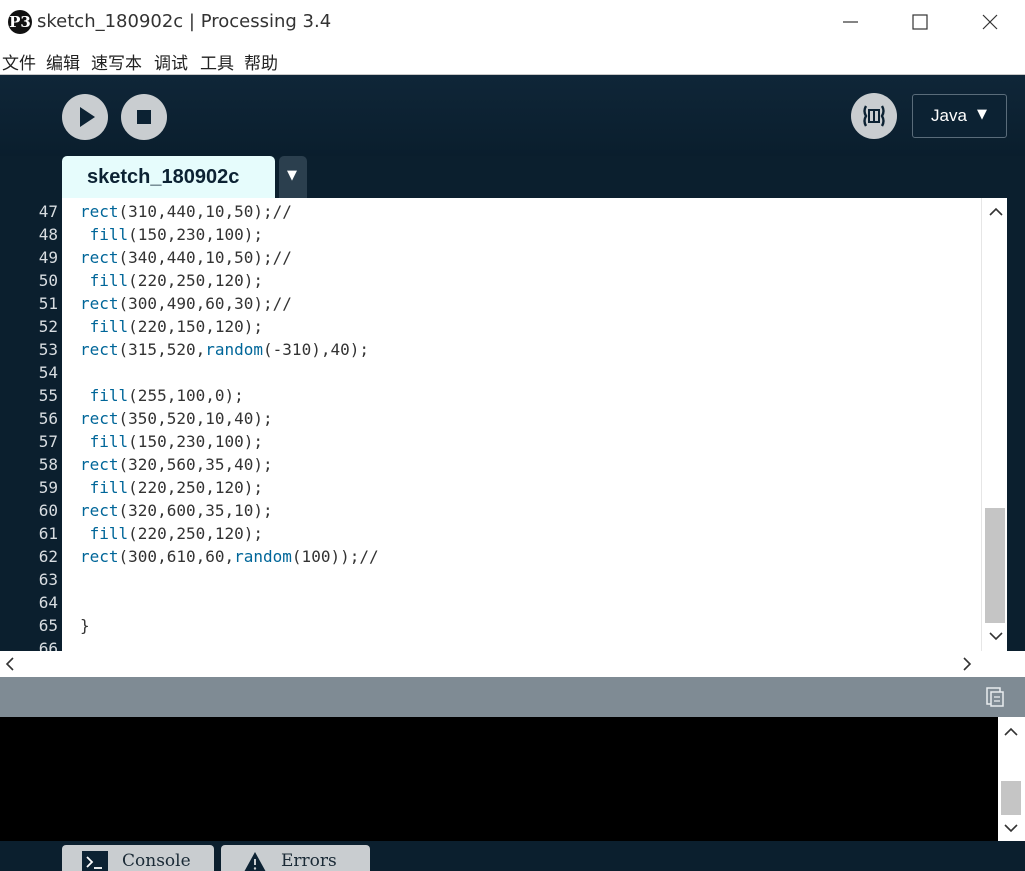 Image resolution: width=1025 pixels, height=871 pixels. Describe the element at coordinates (63, 61) in the screenshot. I see `menu-edit: 编辑` at that location.